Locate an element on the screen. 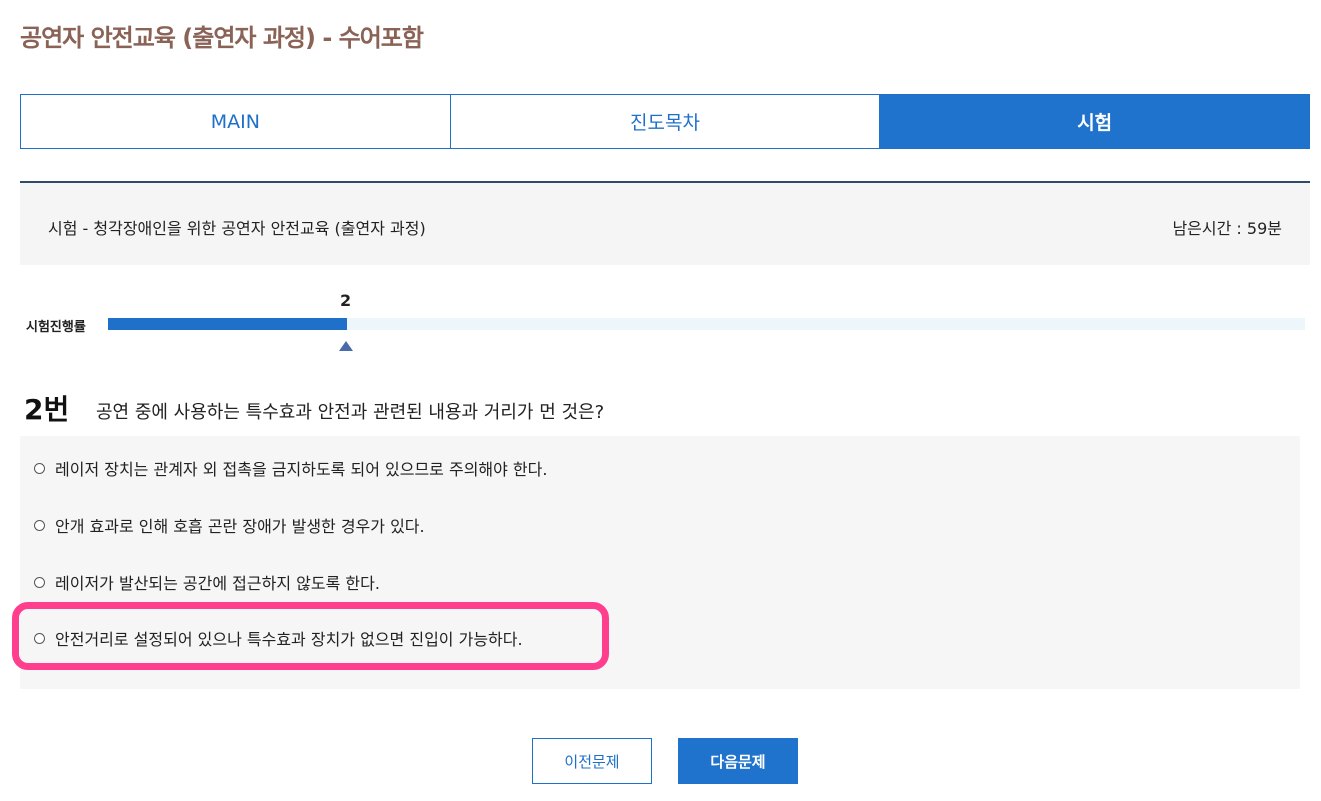 The image size is (1321, 801). tab-progress-contents: 진도목차 is located at coordinates (665, 121).